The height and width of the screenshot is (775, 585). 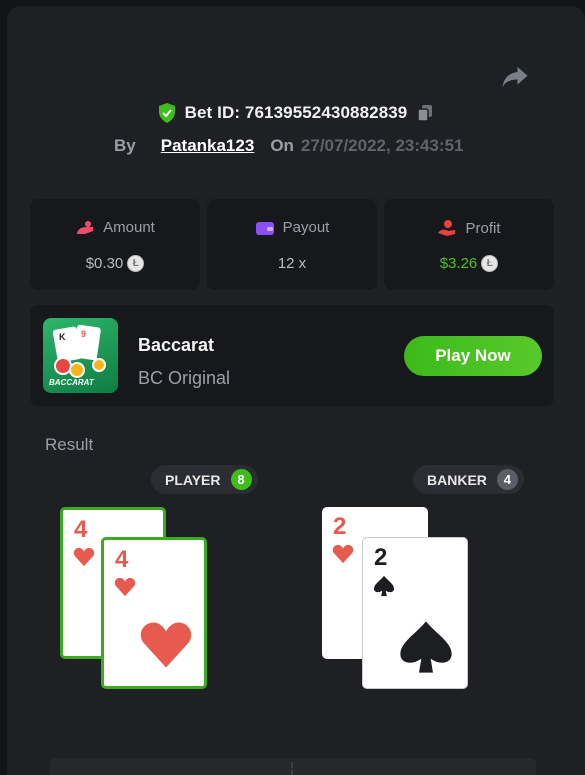 I want to click on thumbnail-caption: BACCARAT, so click(x=71, y=382).